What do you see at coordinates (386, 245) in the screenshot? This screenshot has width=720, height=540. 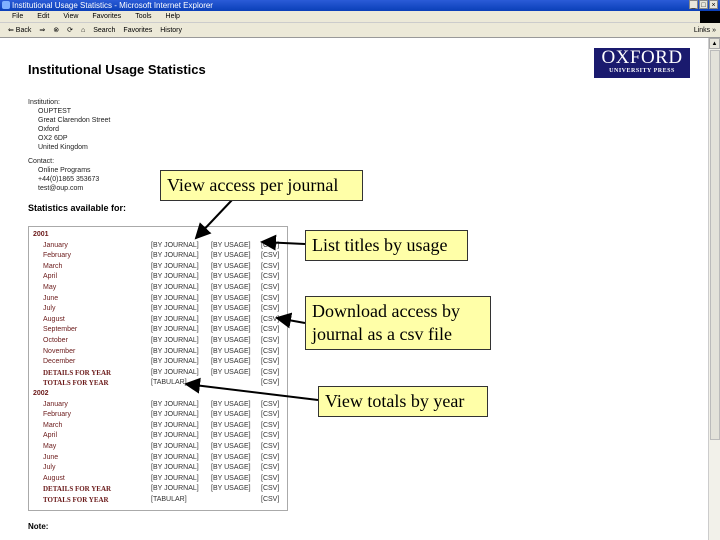 I see `callout-list-titles-by-usage: List titles by usage` at bounding box center [386, 245].